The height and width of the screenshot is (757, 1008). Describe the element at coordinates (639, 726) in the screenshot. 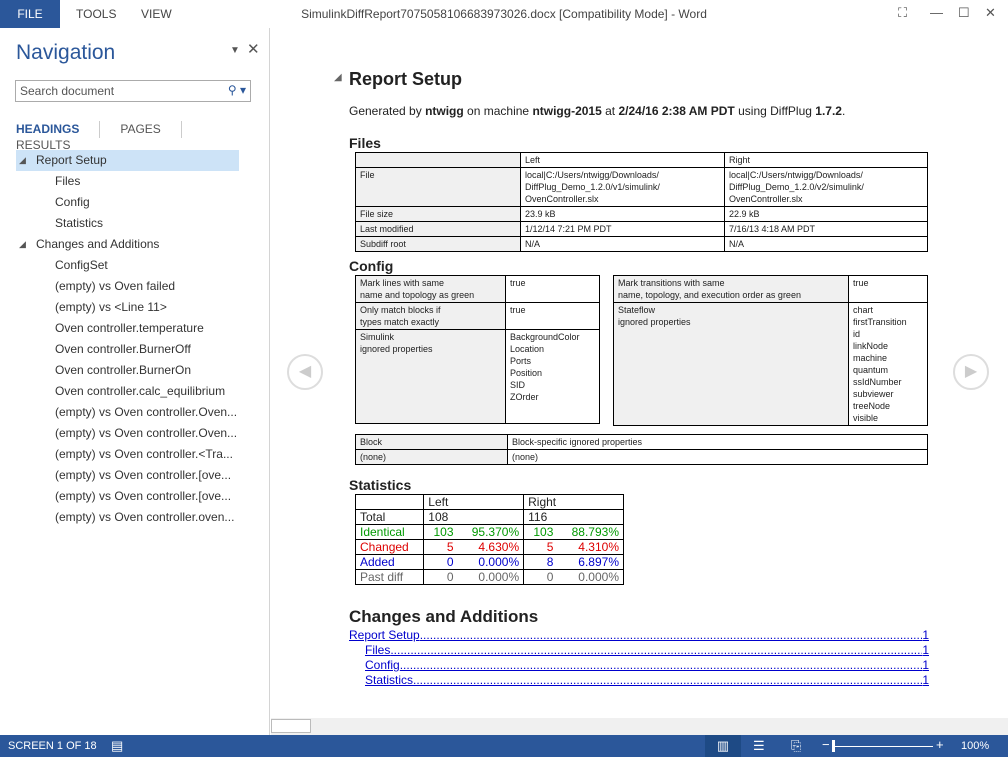

I see `horizontal-scrollbar` at that location.